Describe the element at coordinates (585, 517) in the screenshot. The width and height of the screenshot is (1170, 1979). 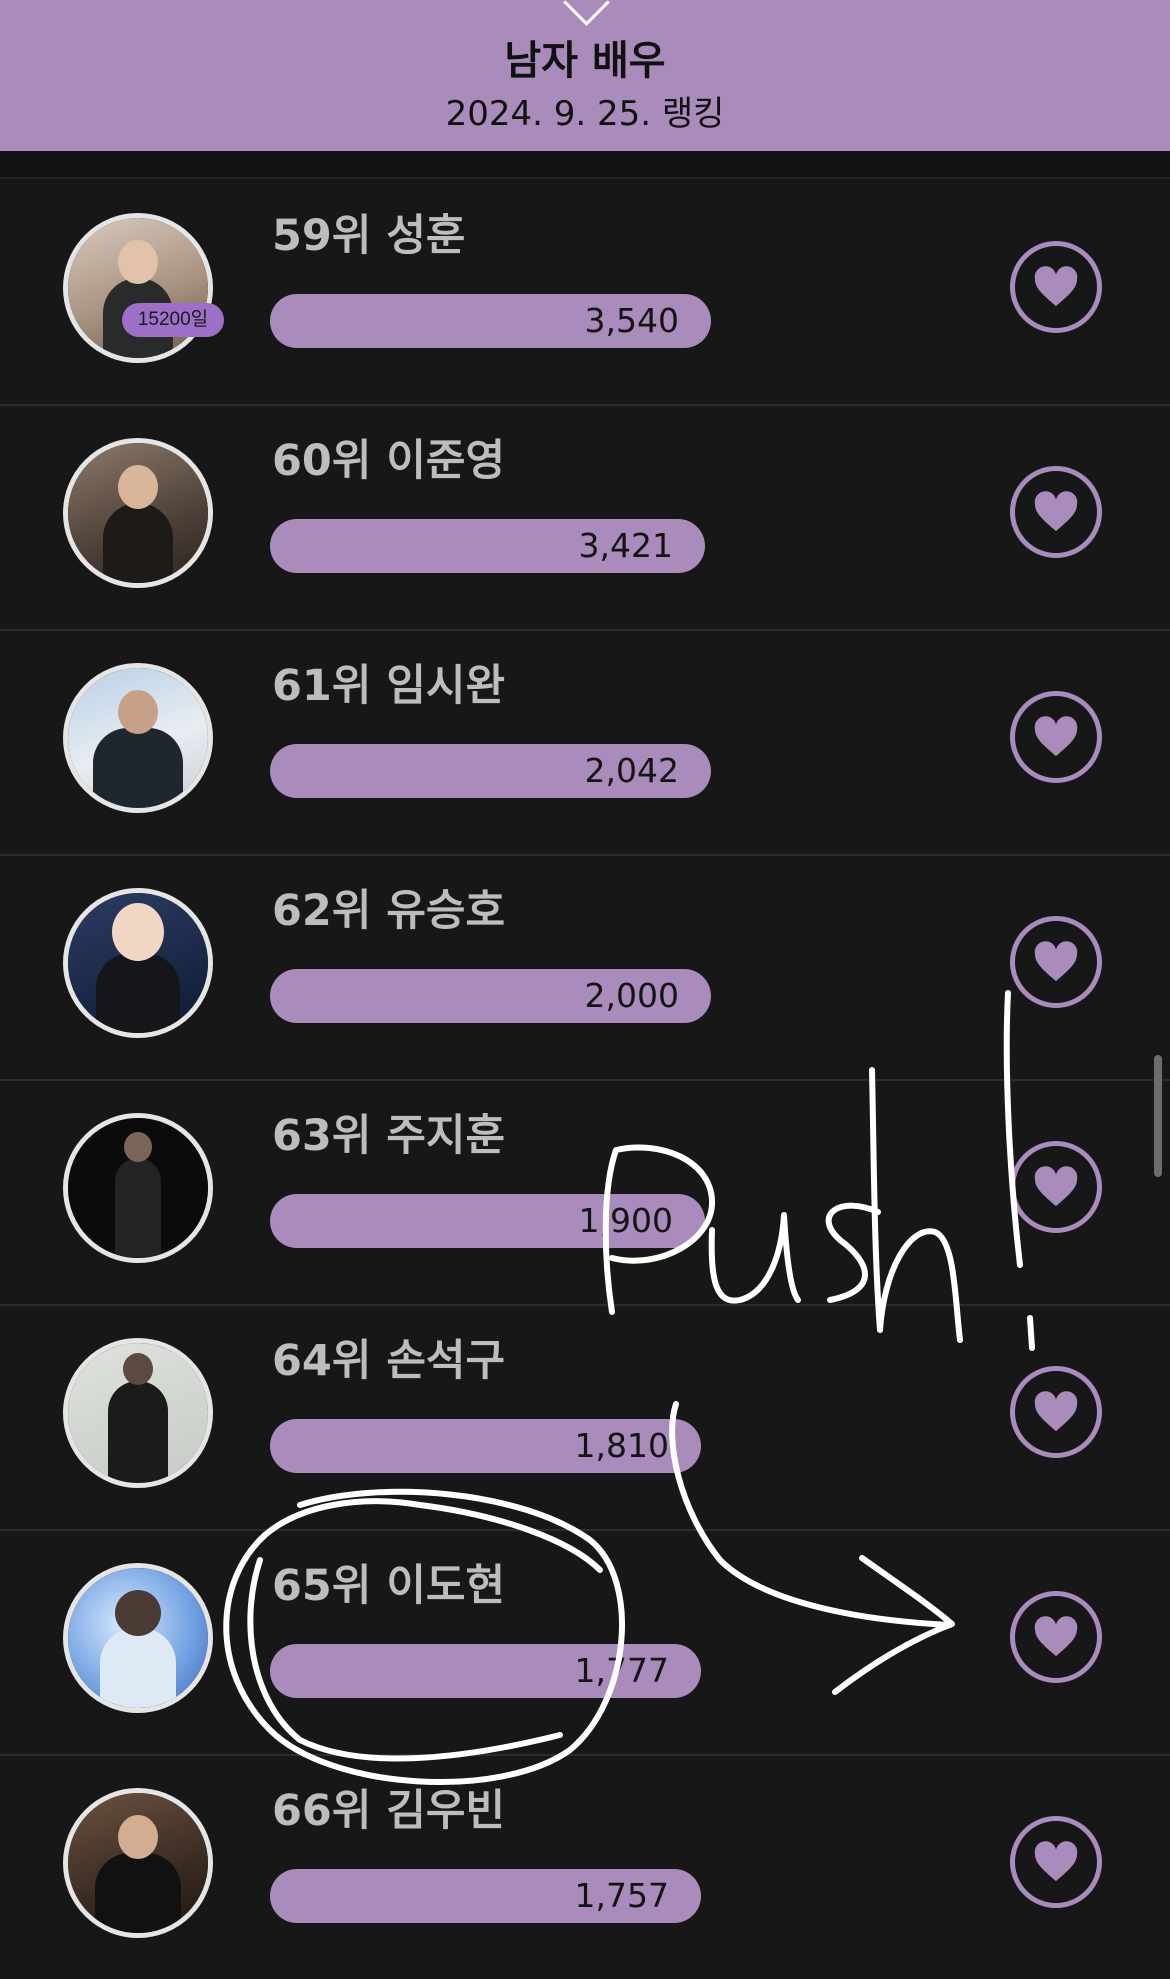
I see `ranking-row: 60위 이준영 3,421` at that location.